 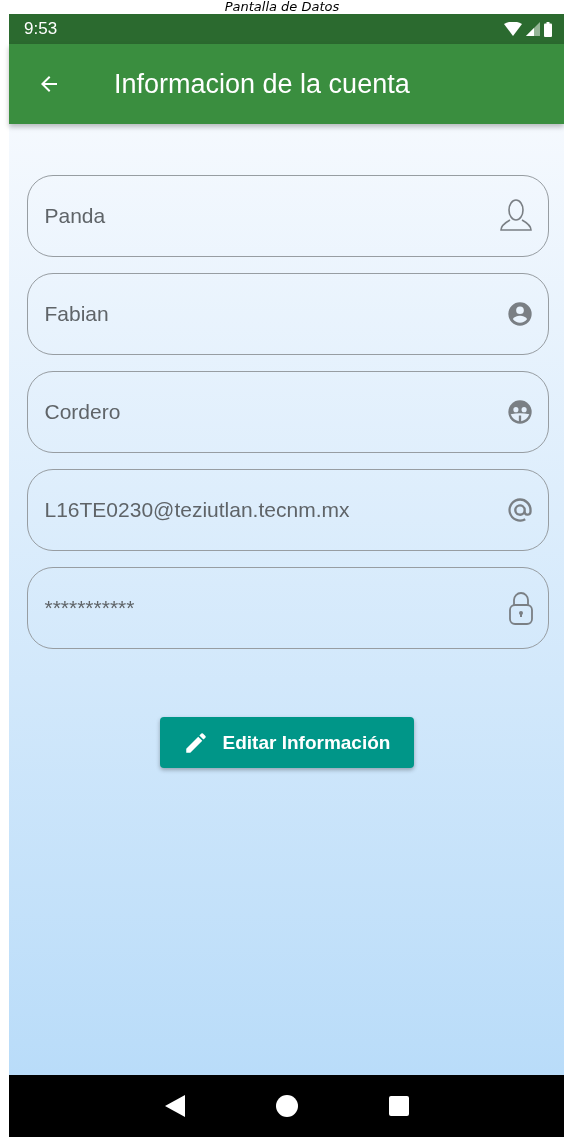 What do you see at coordinates (282, 7) in the screenshot?
I see `screen-caption: Pantalla de Datos` at bounding box center [282, 7].